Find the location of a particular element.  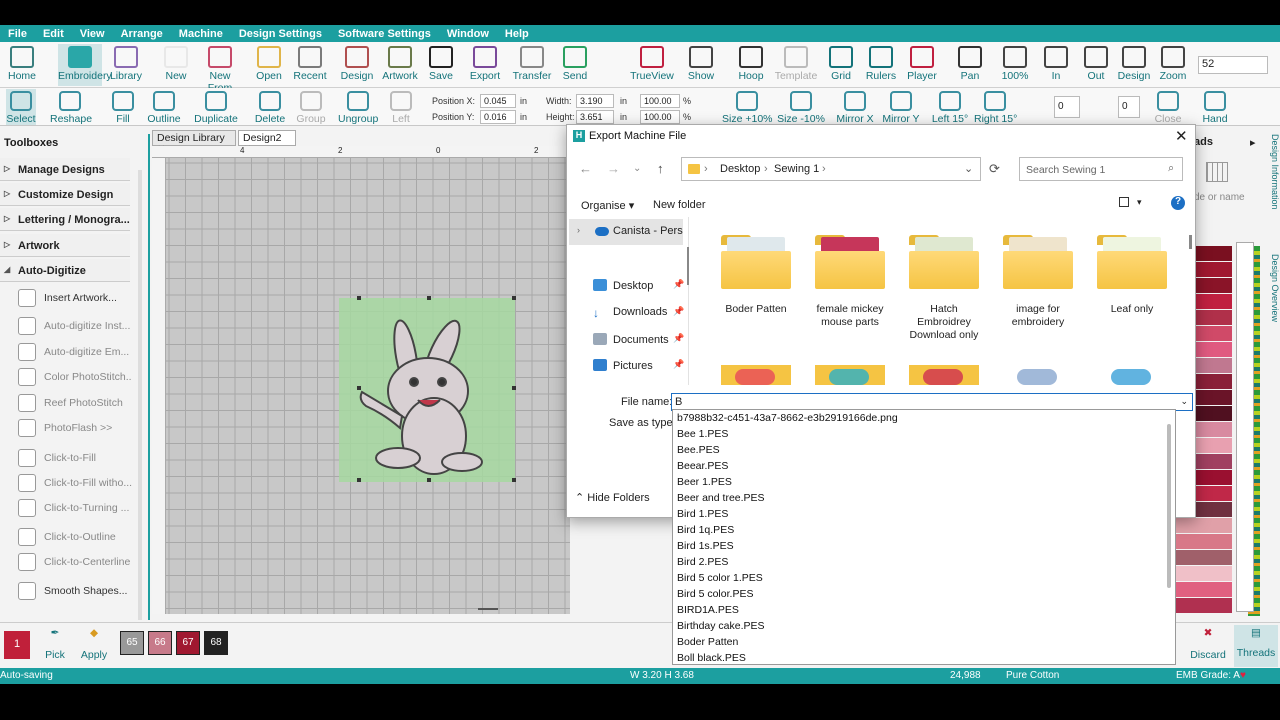

autocomplete-item: Bird 5 color 1.PES is located at coordinates (720, 578).